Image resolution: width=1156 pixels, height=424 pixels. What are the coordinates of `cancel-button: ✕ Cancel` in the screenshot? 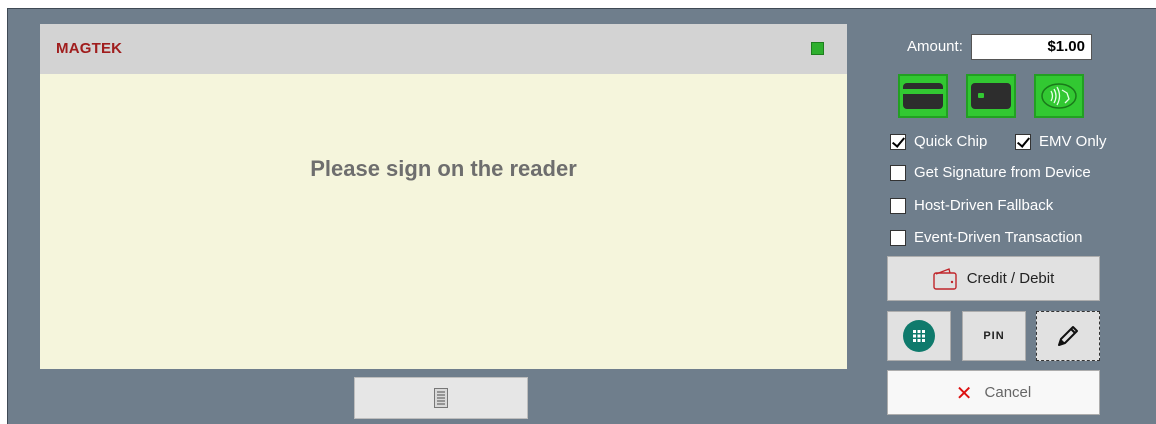 It's located at (993, 392).